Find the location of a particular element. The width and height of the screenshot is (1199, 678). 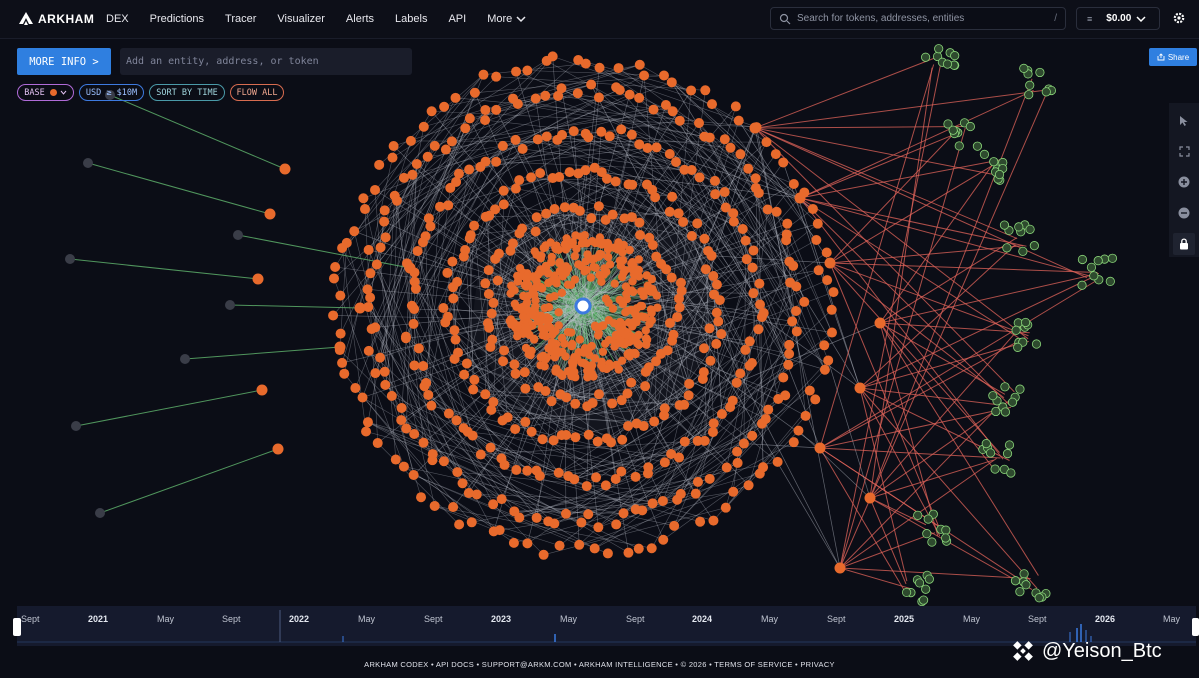

zoom-in-tool is located at coordinates (1184, 182).